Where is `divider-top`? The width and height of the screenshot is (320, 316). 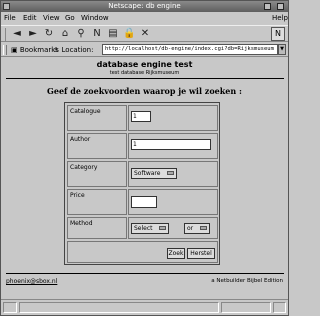
divider-top is located at coordinates (145, 78).